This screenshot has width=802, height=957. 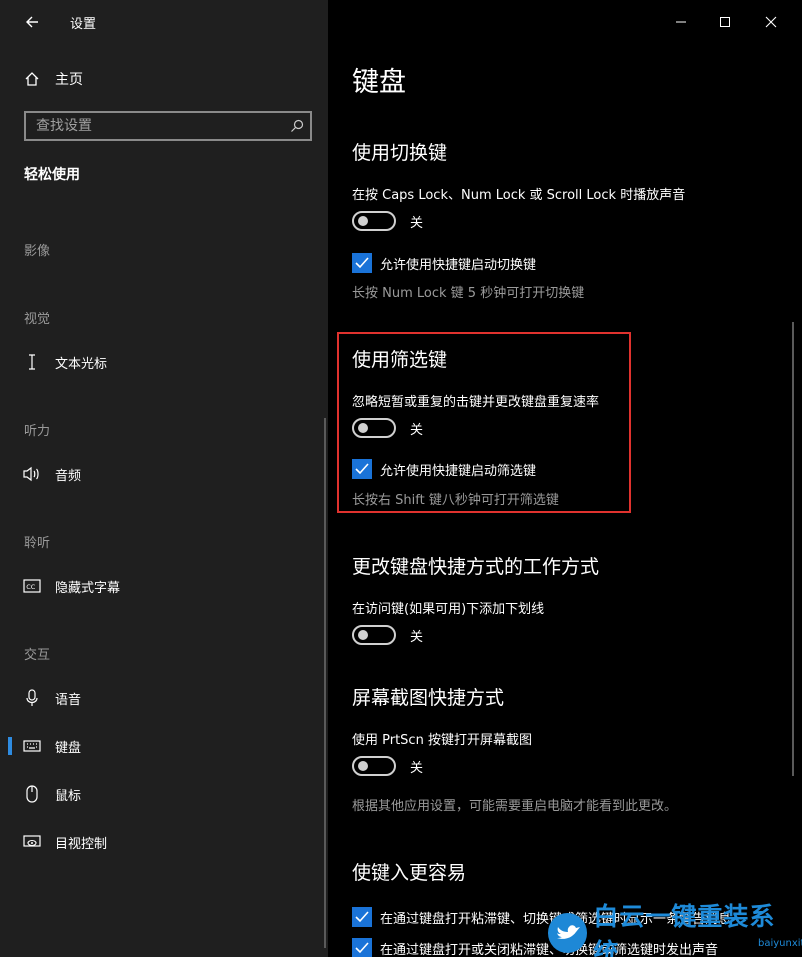 I want to click on sidebar-item-eye-control: 目视控制, so click(x=164, y=842).